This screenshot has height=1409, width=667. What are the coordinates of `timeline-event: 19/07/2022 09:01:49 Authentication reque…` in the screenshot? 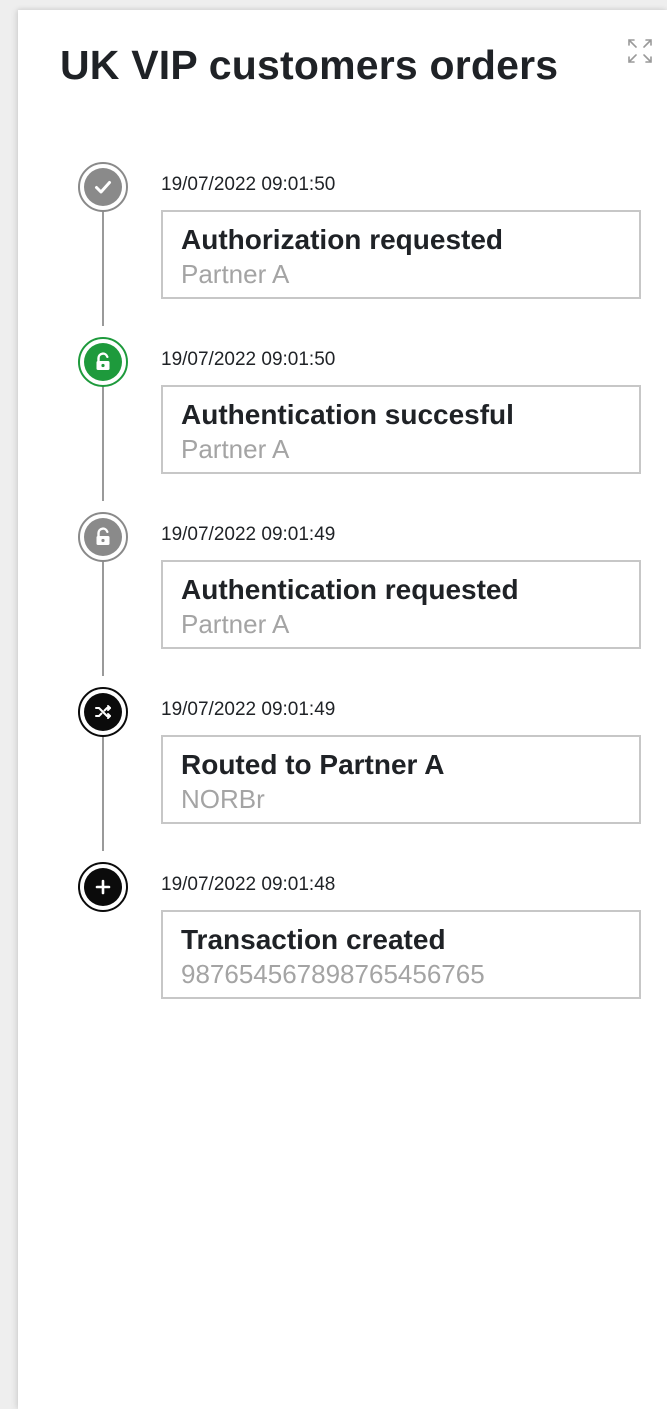 It's located at (342, 599).